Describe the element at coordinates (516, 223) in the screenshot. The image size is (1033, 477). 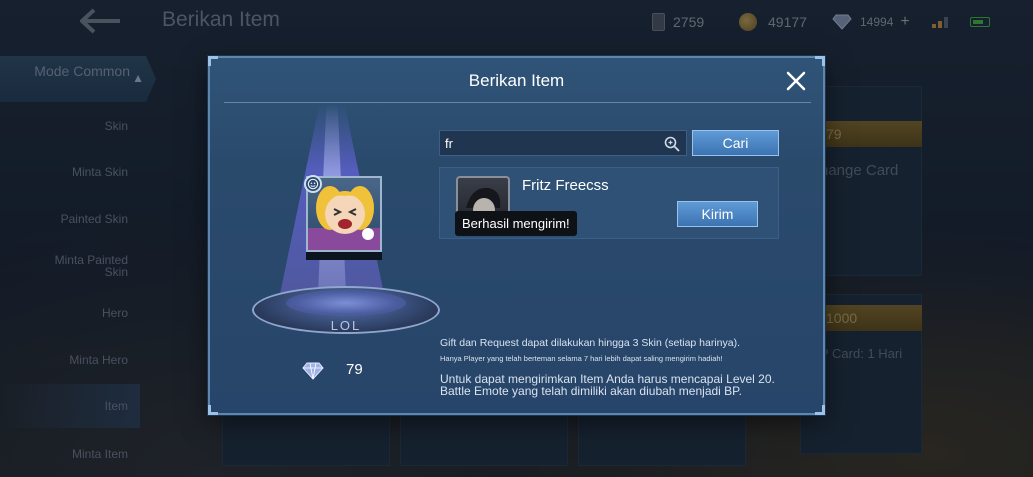
I see `success-toast: Berhasil mengirim!` at that location.